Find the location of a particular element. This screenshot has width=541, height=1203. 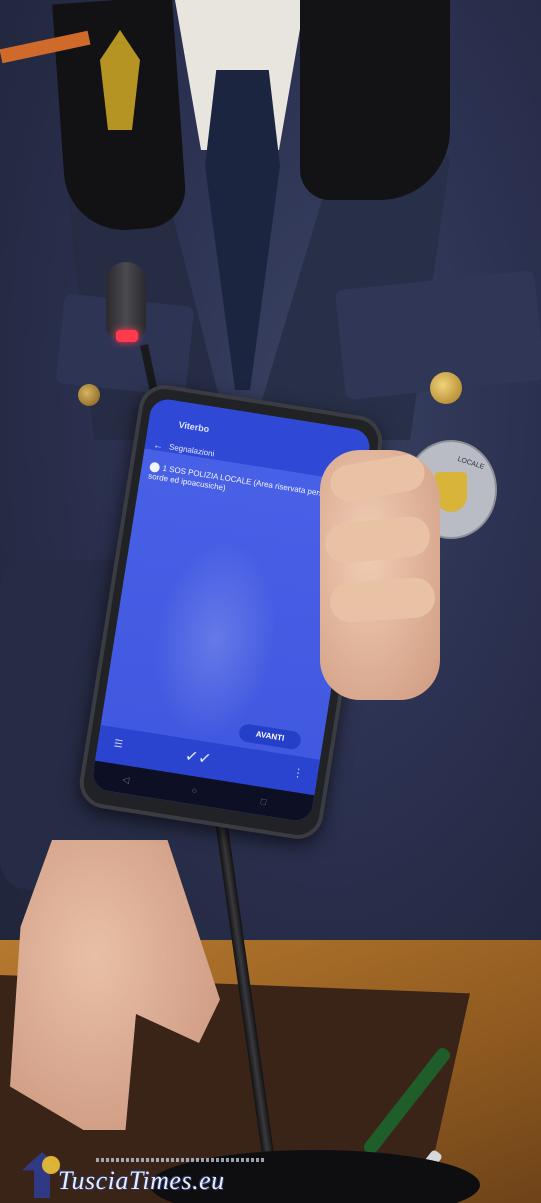

patch-text: LOCALE is located at coordinates (471, 463).